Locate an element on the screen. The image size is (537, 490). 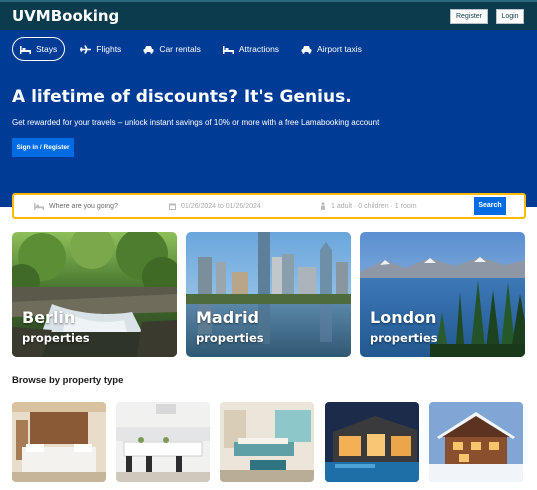
register-button: Register is located at coordinates (469, 16).